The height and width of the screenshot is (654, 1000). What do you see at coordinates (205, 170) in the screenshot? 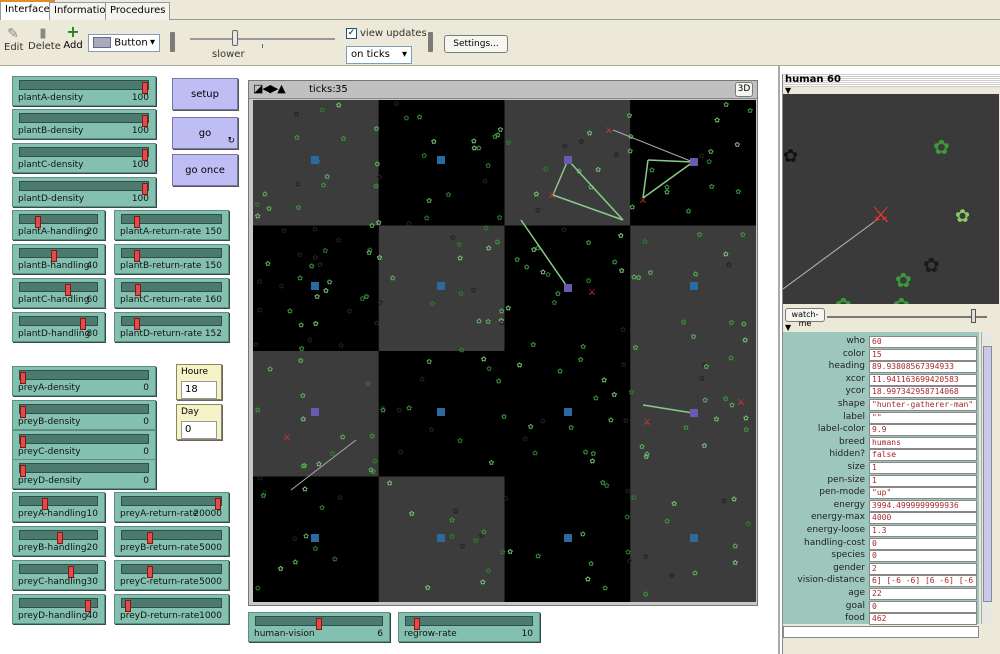
I see `go-once-button: go once` at bounding box center [205, 170].